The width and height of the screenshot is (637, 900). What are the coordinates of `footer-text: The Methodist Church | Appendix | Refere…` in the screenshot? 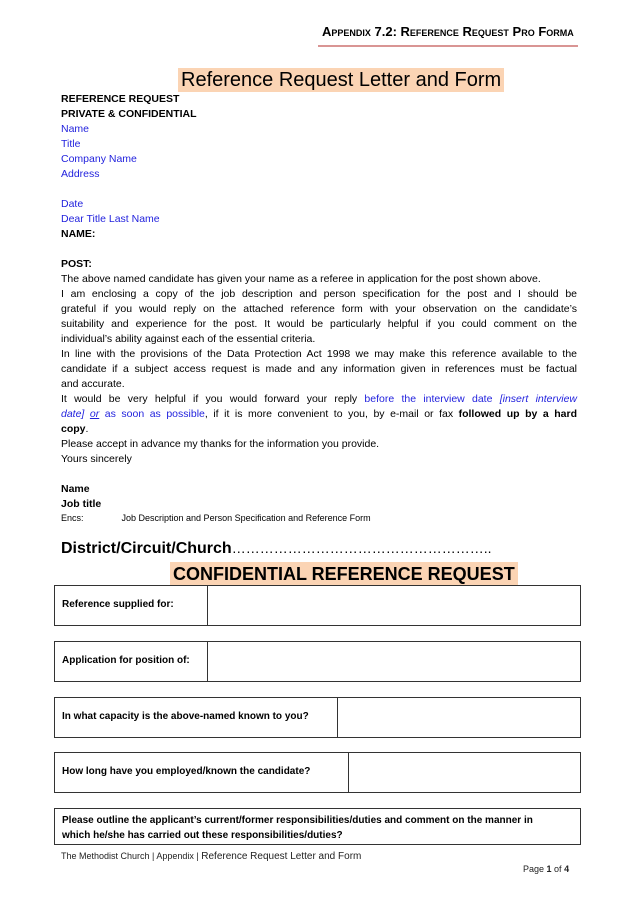 It's located at (211, 856).